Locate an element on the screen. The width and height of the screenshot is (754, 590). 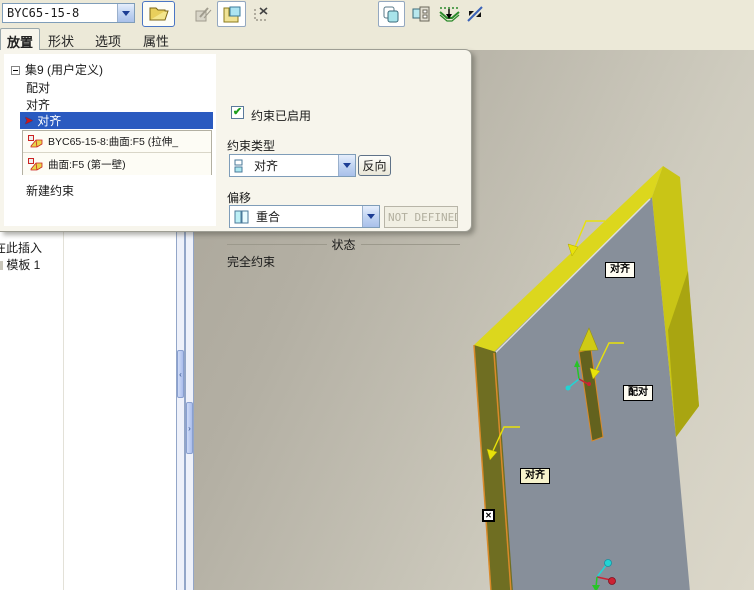
separate-window-icon is located at coordinates (391, 14).